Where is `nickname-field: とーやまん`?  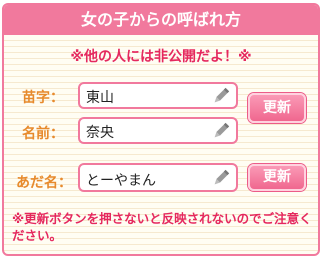 nickname-field: とーやまん is located at coordinates (158, 177).